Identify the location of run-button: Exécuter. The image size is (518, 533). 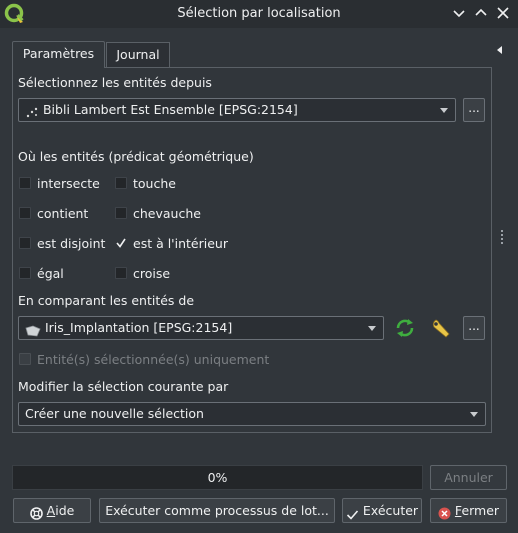
(382, 510).